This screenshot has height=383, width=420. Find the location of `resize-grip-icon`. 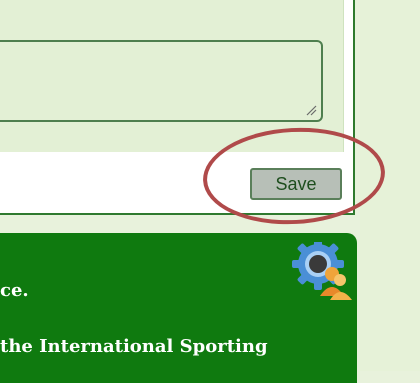

resize-grip-icon is located at coordinates (311, 110).